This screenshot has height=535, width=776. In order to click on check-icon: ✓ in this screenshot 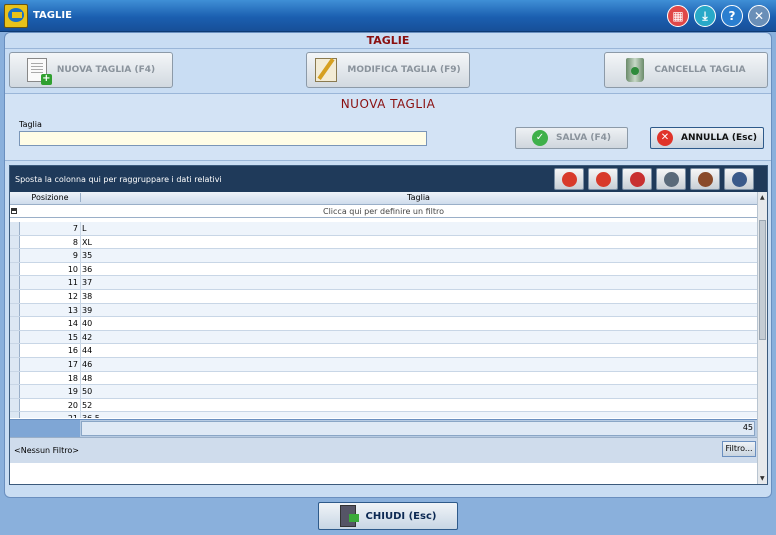, I will do `click(539, 138)`.